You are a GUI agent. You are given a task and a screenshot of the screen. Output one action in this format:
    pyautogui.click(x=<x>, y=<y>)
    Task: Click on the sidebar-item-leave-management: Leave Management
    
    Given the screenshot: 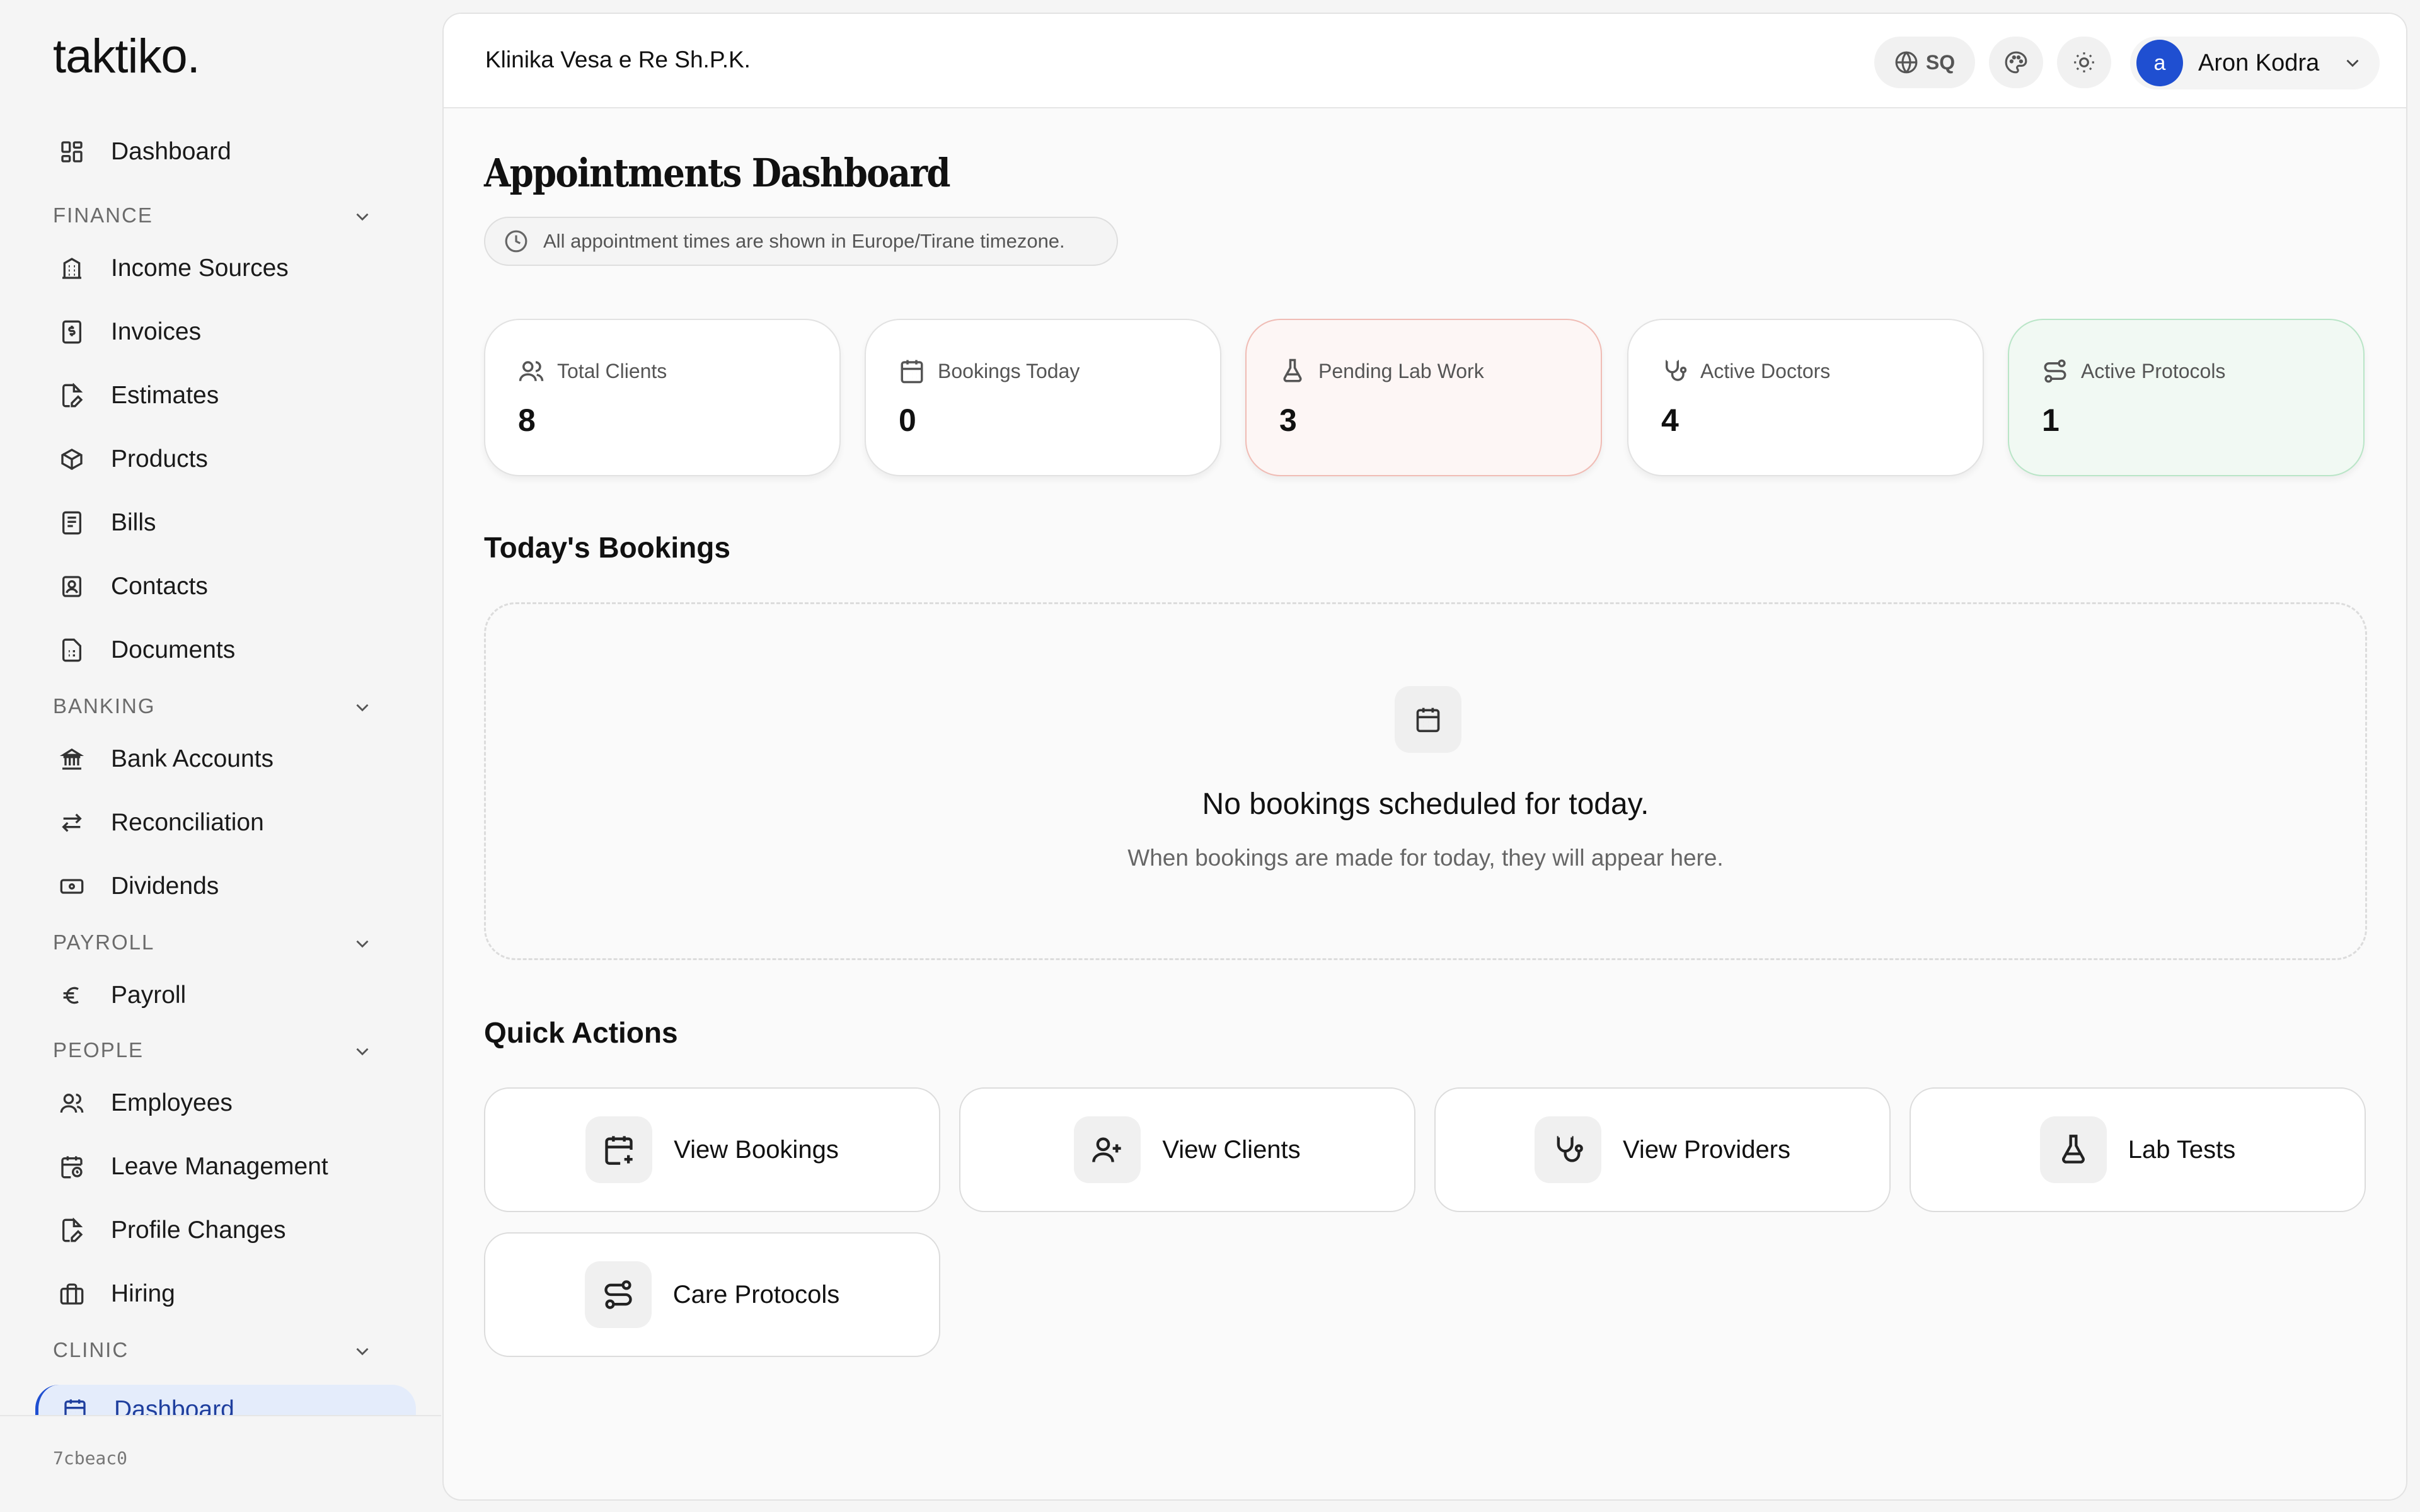 What is the action you would take?
    pyautogui.click(x=221, y=1166)
    